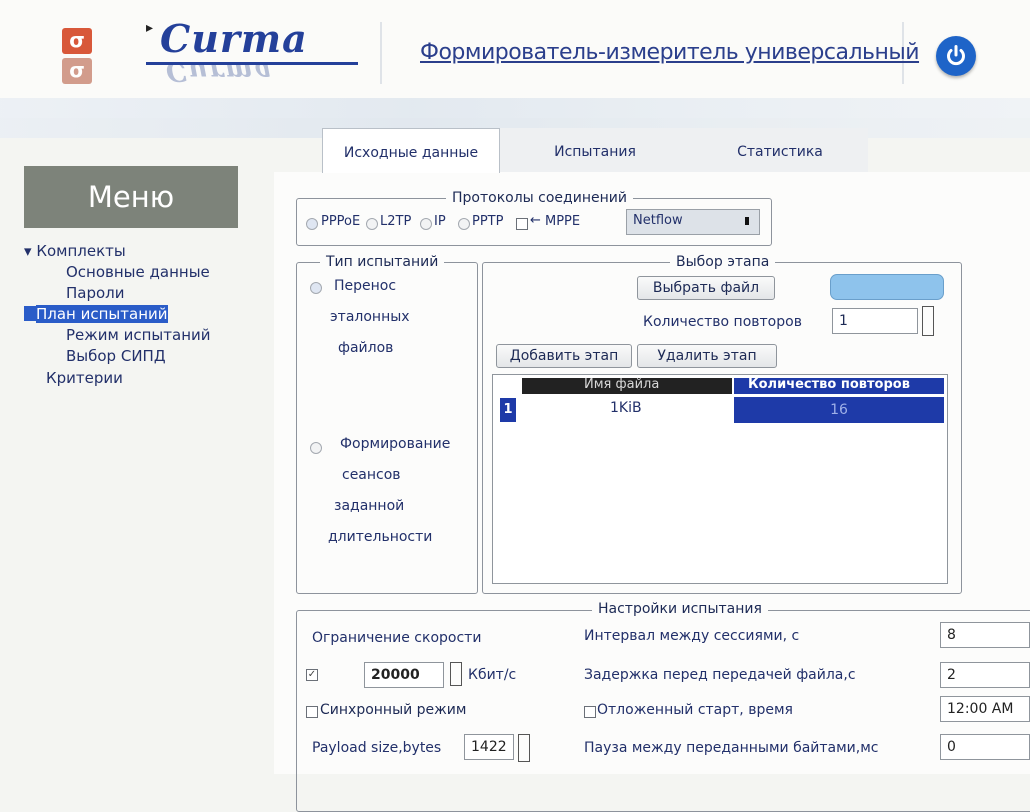 This screenshot has width=1030, height=812. Describe the element at coordinates (138, 272) in the screenshot. I see `sidebar-item-basic-data: Основные данные` at that location.